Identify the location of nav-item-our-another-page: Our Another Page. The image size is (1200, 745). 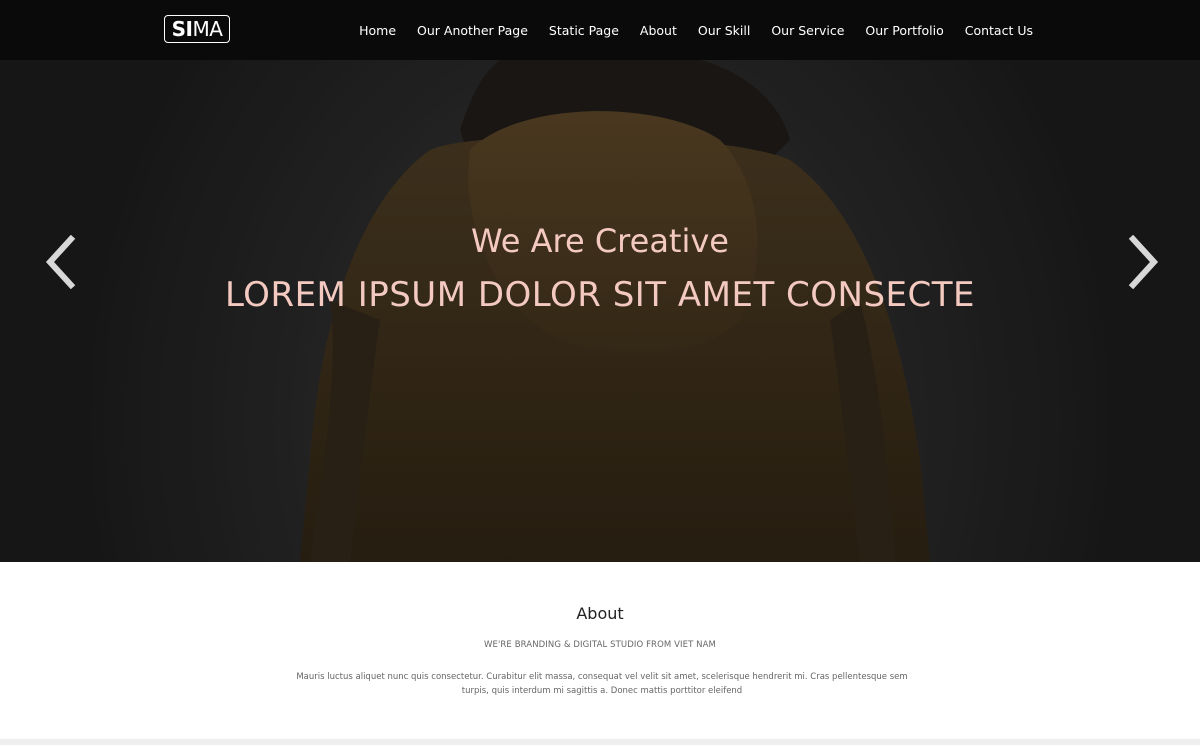
(472, 30).